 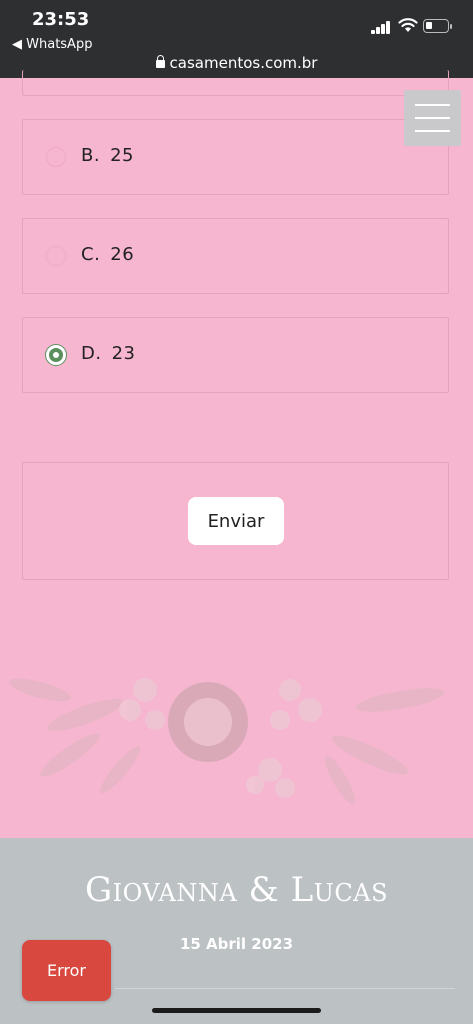 I want to click on option-value: 26, so click(x=122, y=254).